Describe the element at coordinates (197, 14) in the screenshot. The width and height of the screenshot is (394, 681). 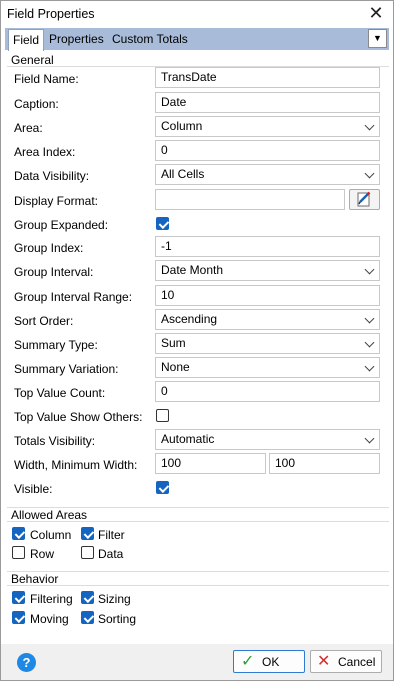
I see `title-bar: Field Properties ✕` at that location.